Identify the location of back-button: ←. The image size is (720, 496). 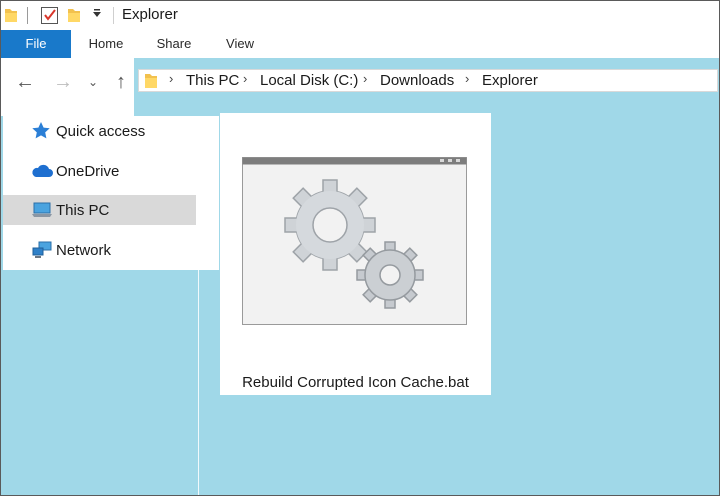
(25, 82).